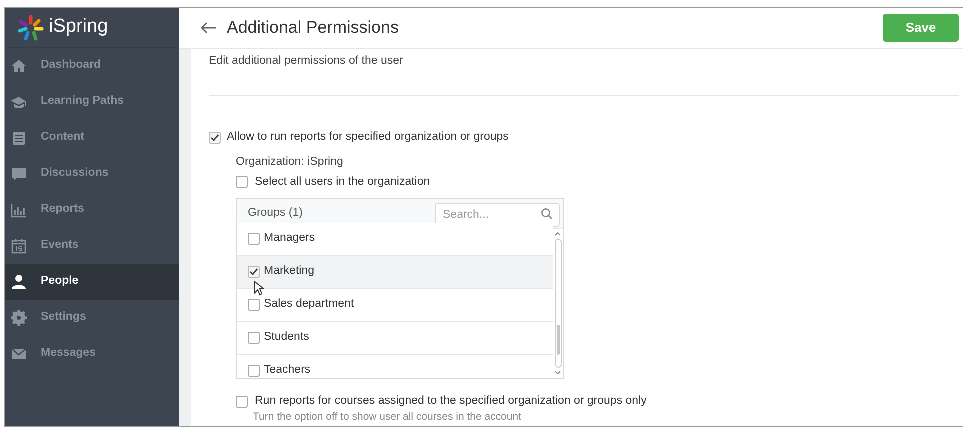  I want to click on nav-item: Settings, so click(92, 318).